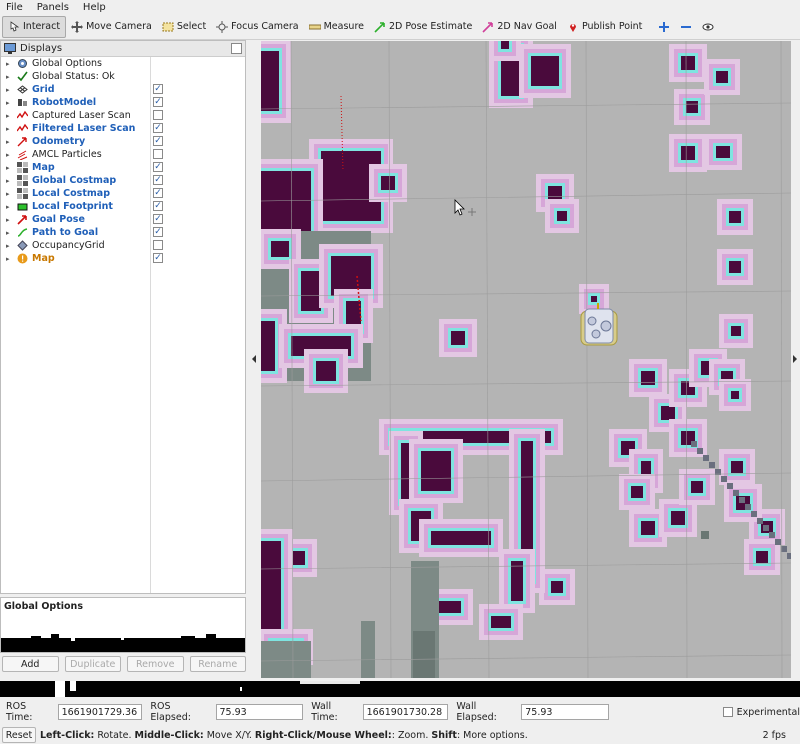 The image size is (800, 744). I want to click on gear-icon, so click(22, 63).